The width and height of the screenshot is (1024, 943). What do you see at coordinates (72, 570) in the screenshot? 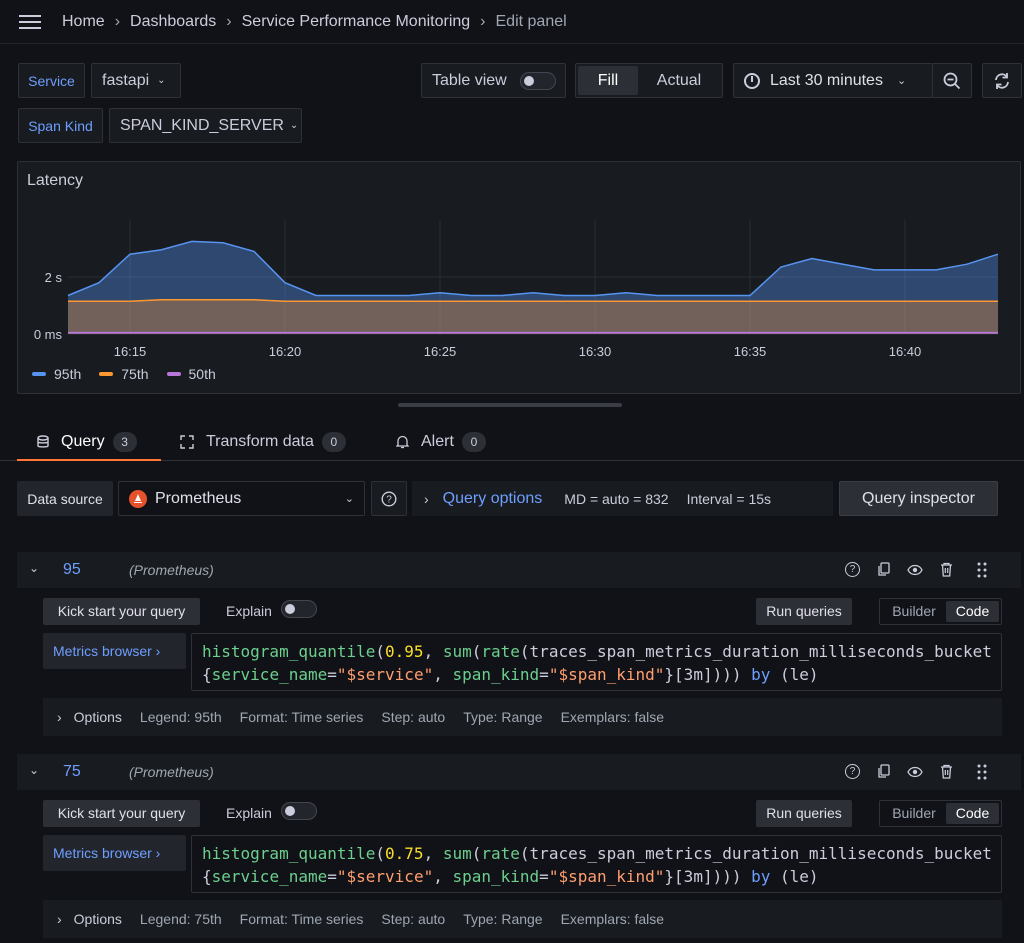
I see `query-ref-id: 95` at bounding box center [72, 570].